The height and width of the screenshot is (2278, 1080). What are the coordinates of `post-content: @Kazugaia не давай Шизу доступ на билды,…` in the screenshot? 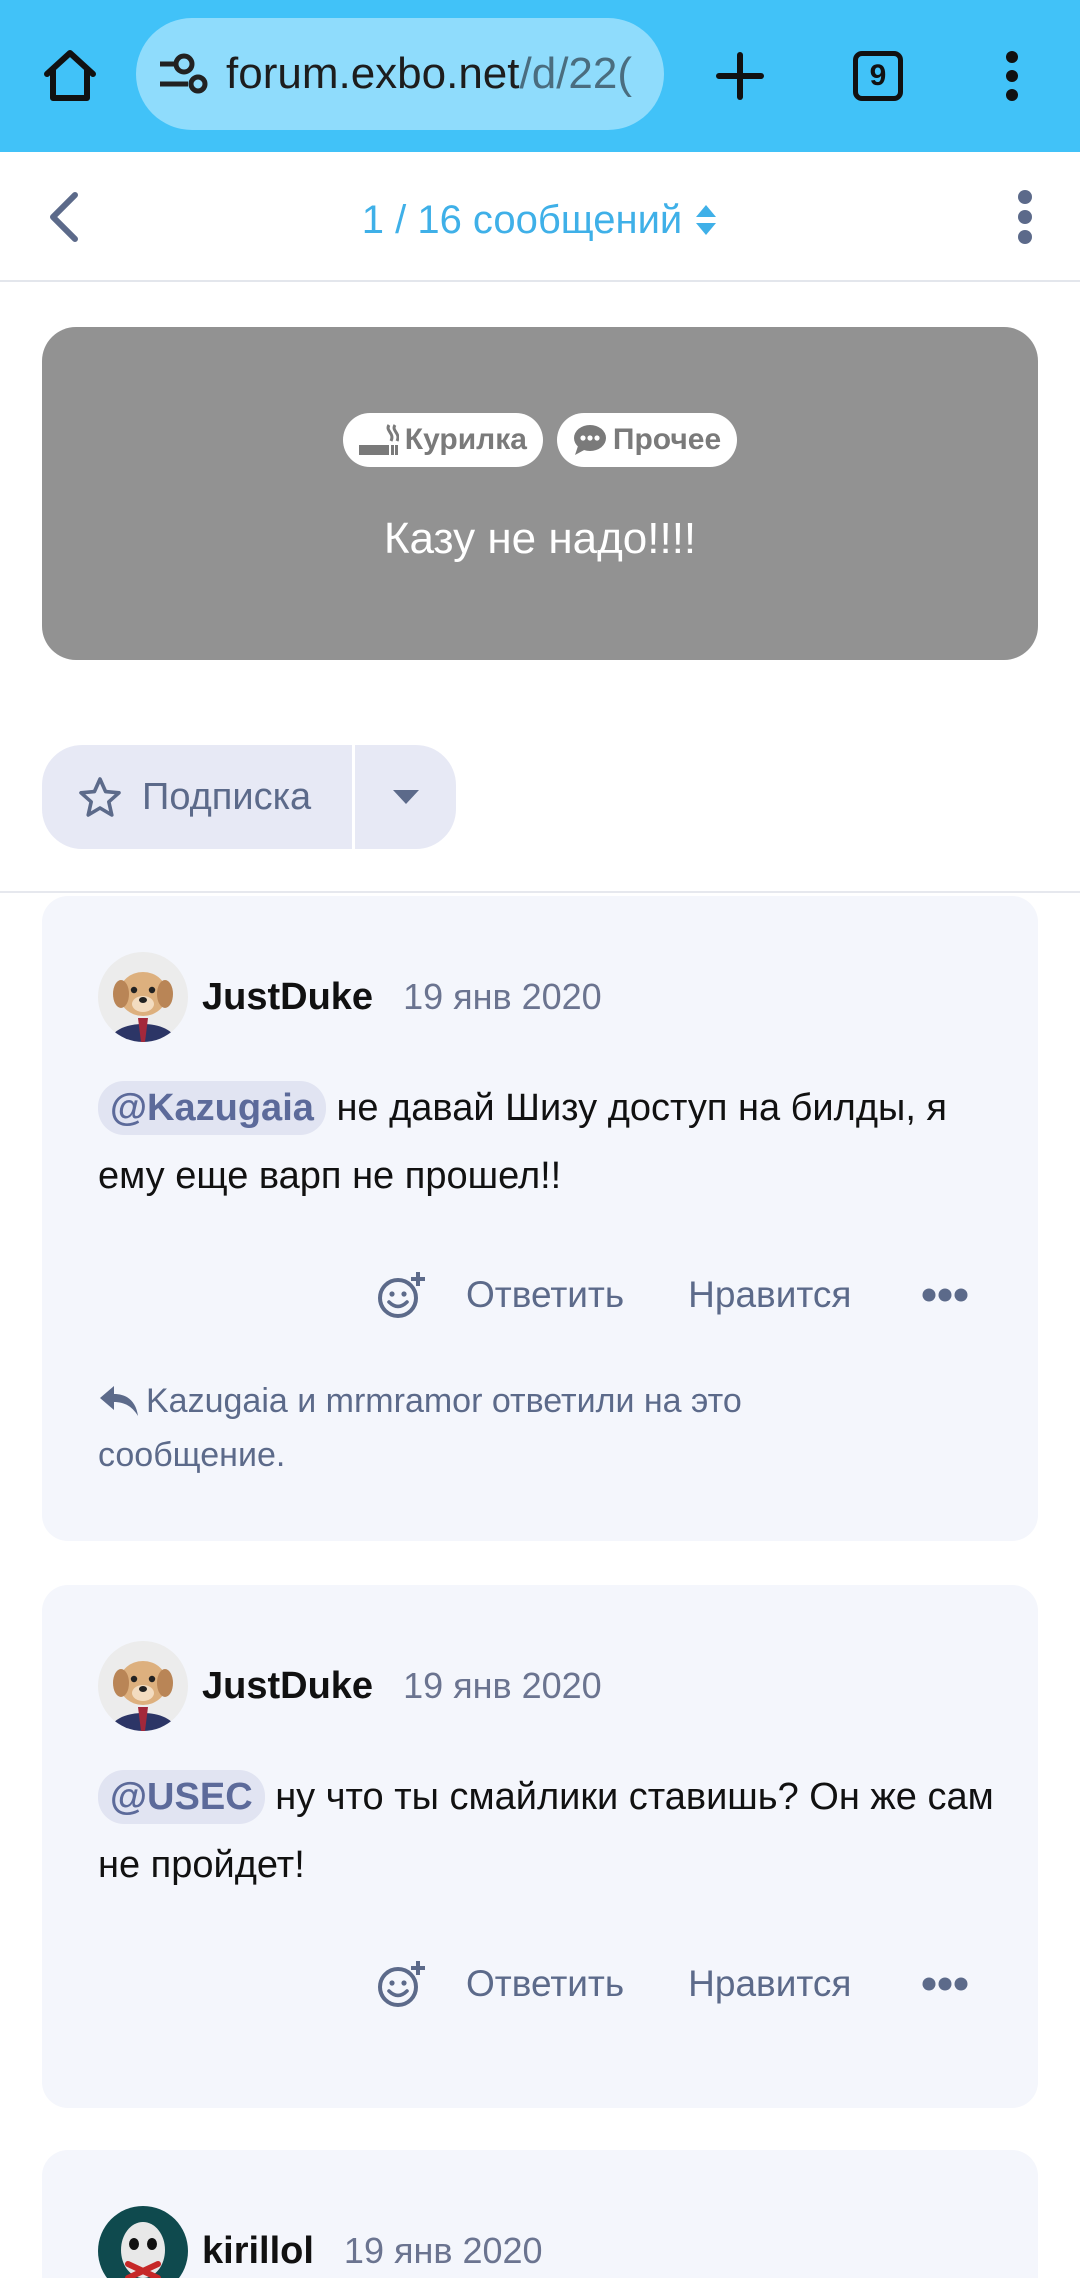 It's located at (548, 1142).